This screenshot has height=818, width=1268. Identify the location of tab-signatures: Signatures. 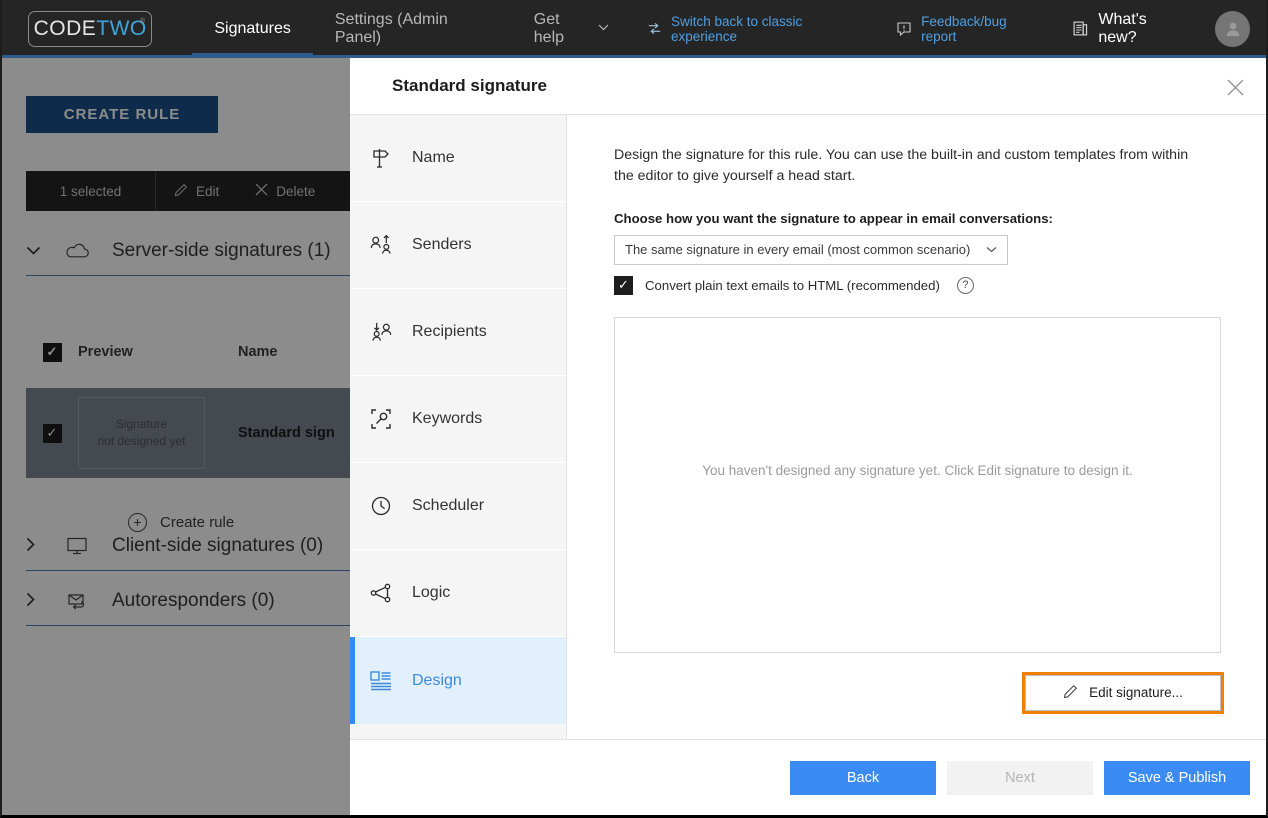
(252, 28).